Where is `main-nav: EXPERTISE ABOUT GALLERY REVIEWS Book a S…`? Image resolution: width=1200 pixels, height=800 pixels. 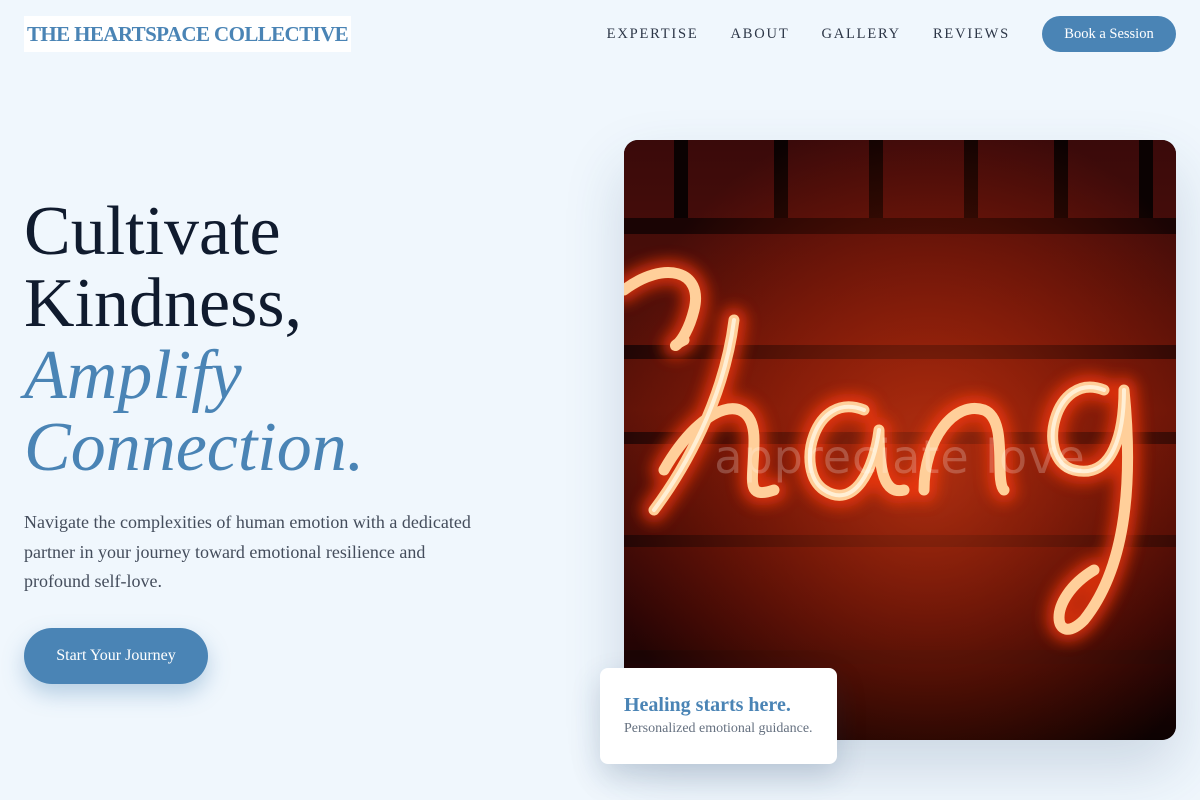
main-nav: EXPERTISE ABOUT GALLERY REVIEWS Book a S… is located at coordinates (891, 34).